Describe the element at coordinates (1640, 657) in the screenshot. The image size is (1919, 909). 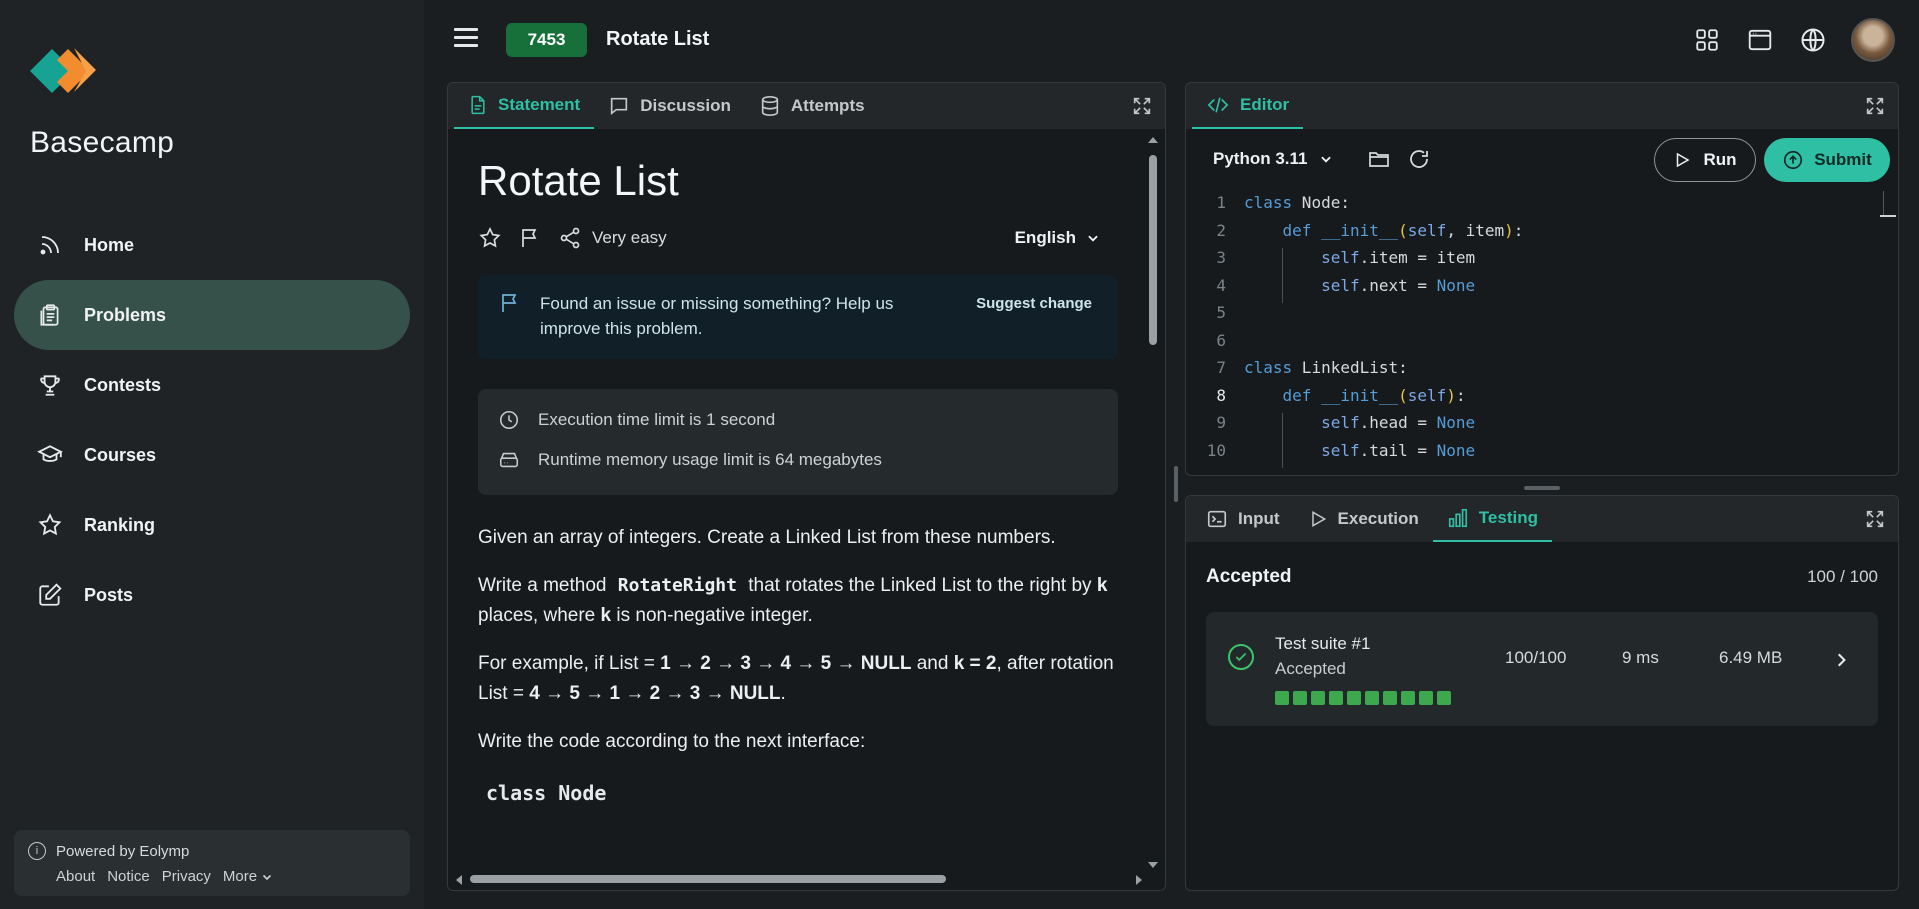
I see `suite-time: 9 ms` at that location.